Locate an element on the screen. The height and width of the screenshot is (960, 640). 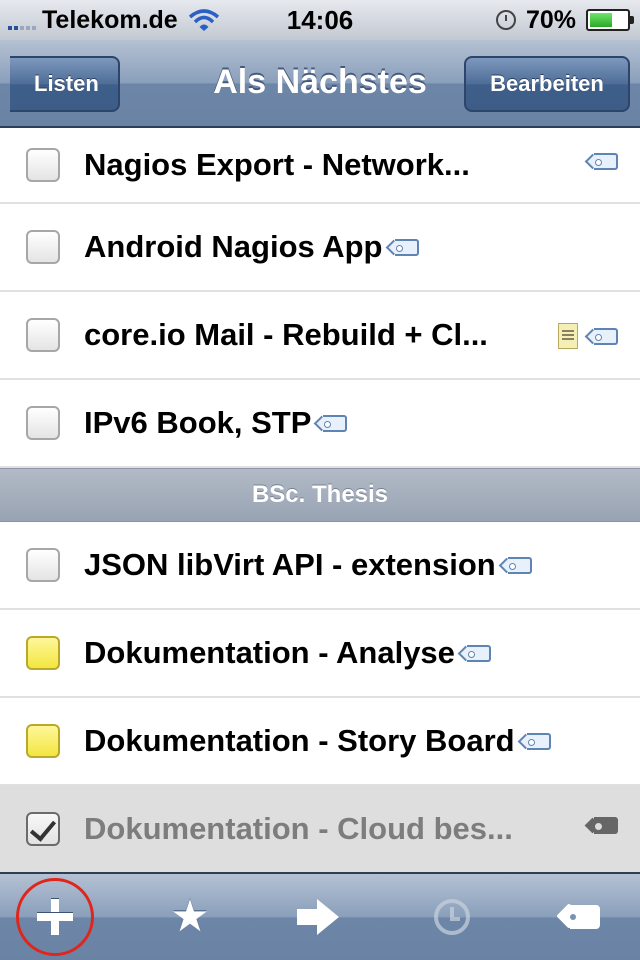
status-right: 70% is located at coordinates (564, 20).